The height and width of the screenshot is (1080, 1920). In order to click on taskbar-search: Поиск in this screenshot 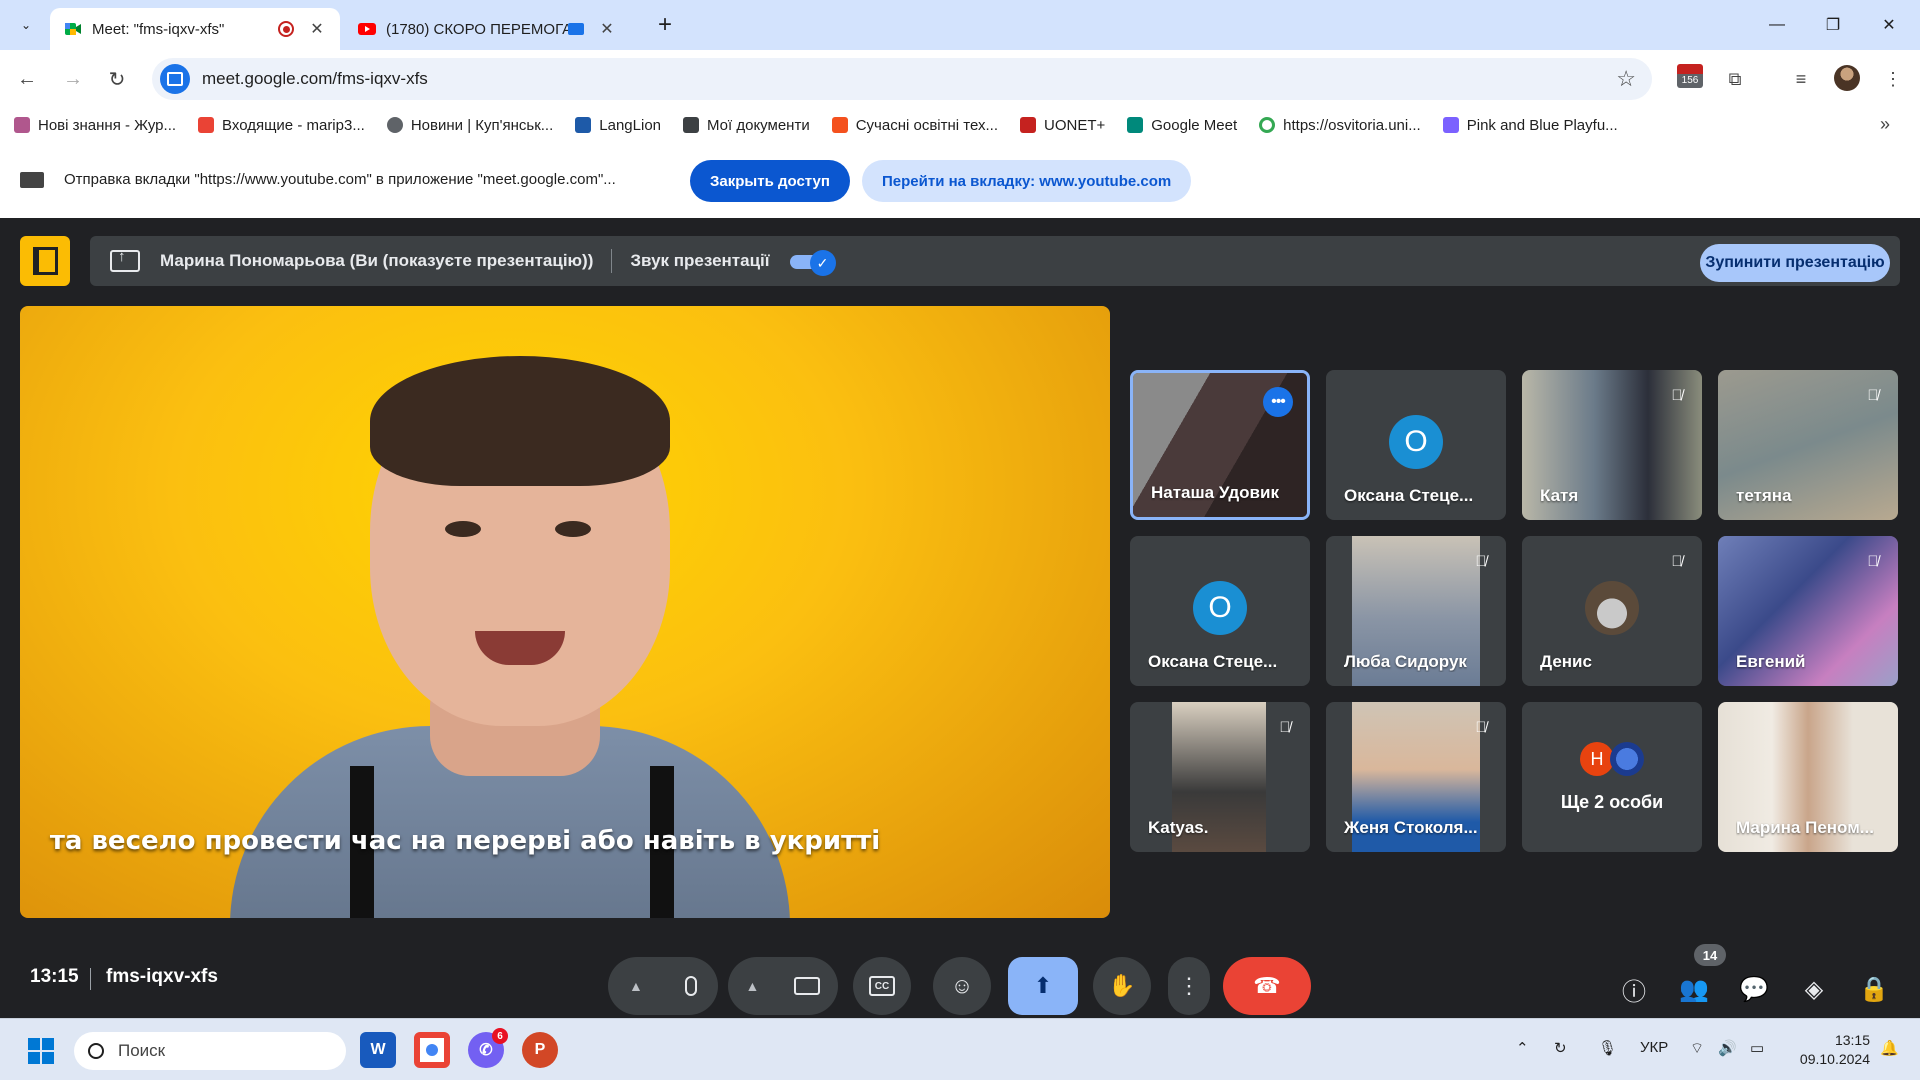, I will do `click(210, 1051)`.